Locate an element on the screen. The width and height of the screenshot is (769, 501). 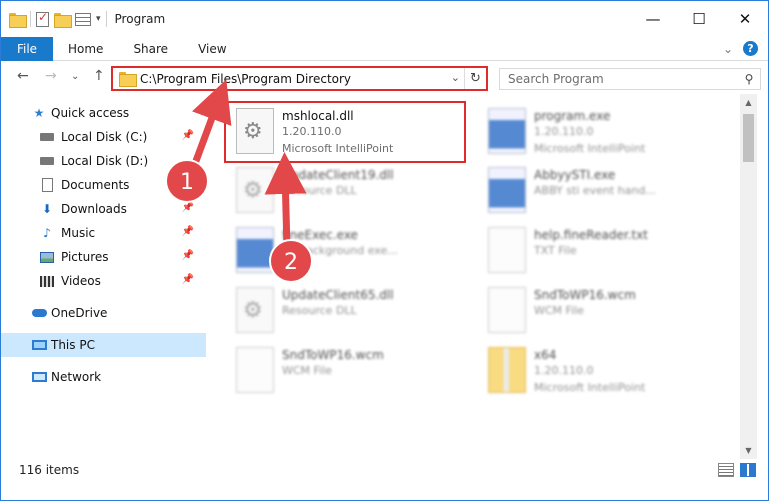
dll-gear-icon is located at coordinates (255, 131).